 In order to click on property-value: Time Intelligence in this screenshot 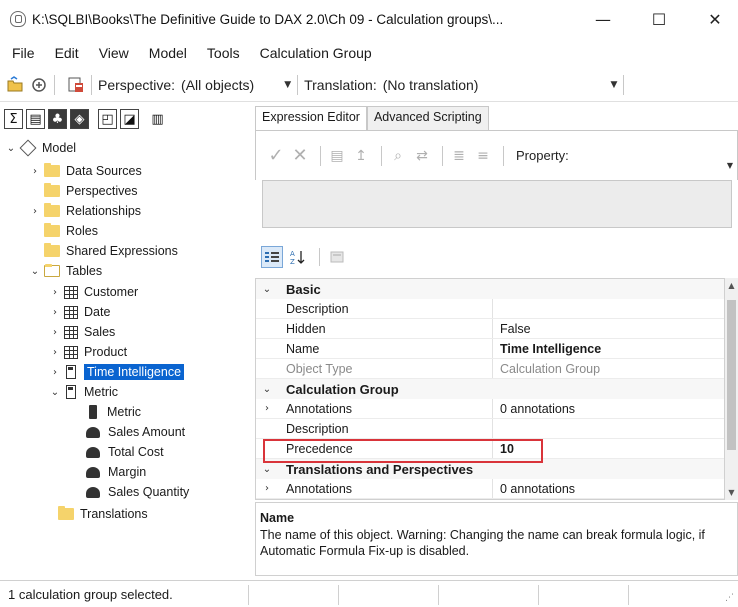, I will do `click(548, 349)`.